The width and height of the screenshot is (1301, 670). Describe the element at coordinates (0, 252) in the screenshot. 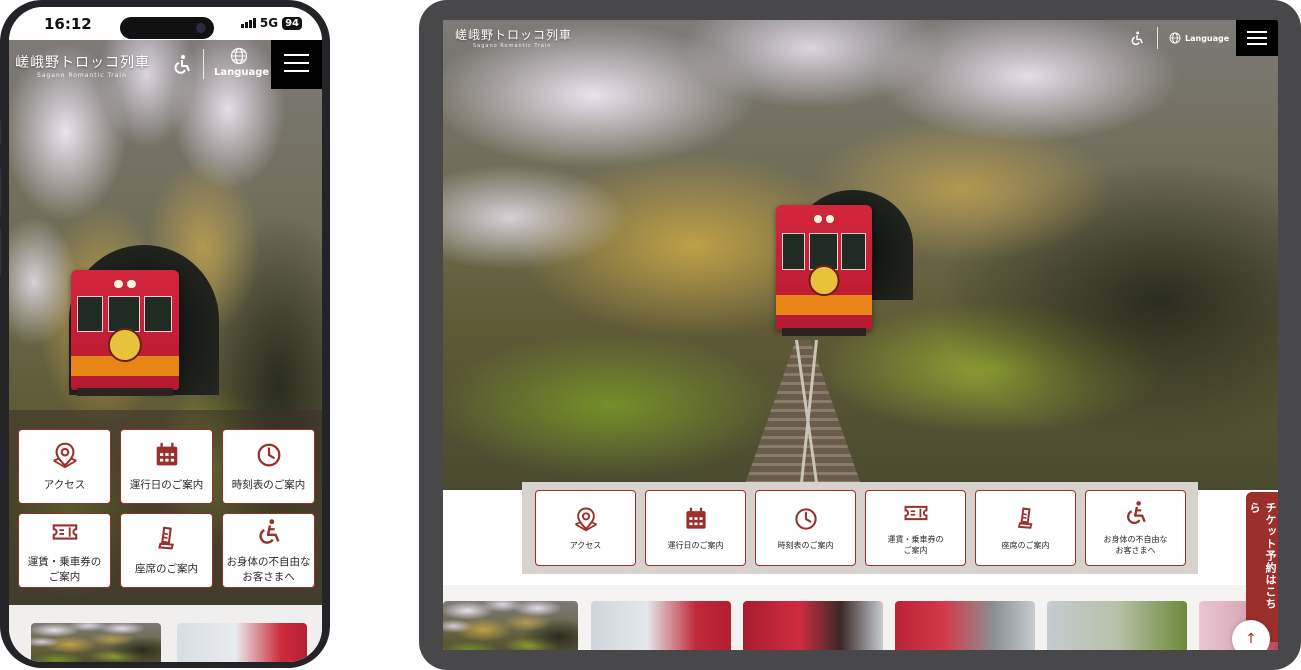

I see `phone-volume-down` at that location.